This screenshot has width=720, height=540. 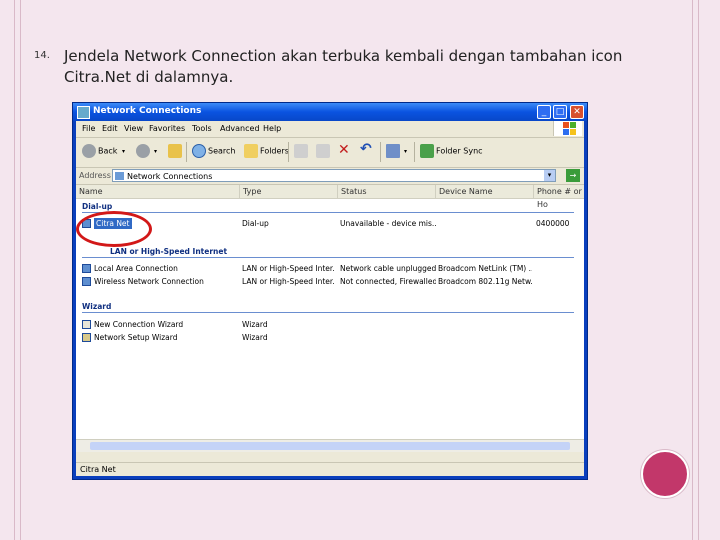 What do you see at coordinates (155, 156) in the screenshot?
I see `forward-dropdown-icon: ▾` at bounding box center [155, 156].